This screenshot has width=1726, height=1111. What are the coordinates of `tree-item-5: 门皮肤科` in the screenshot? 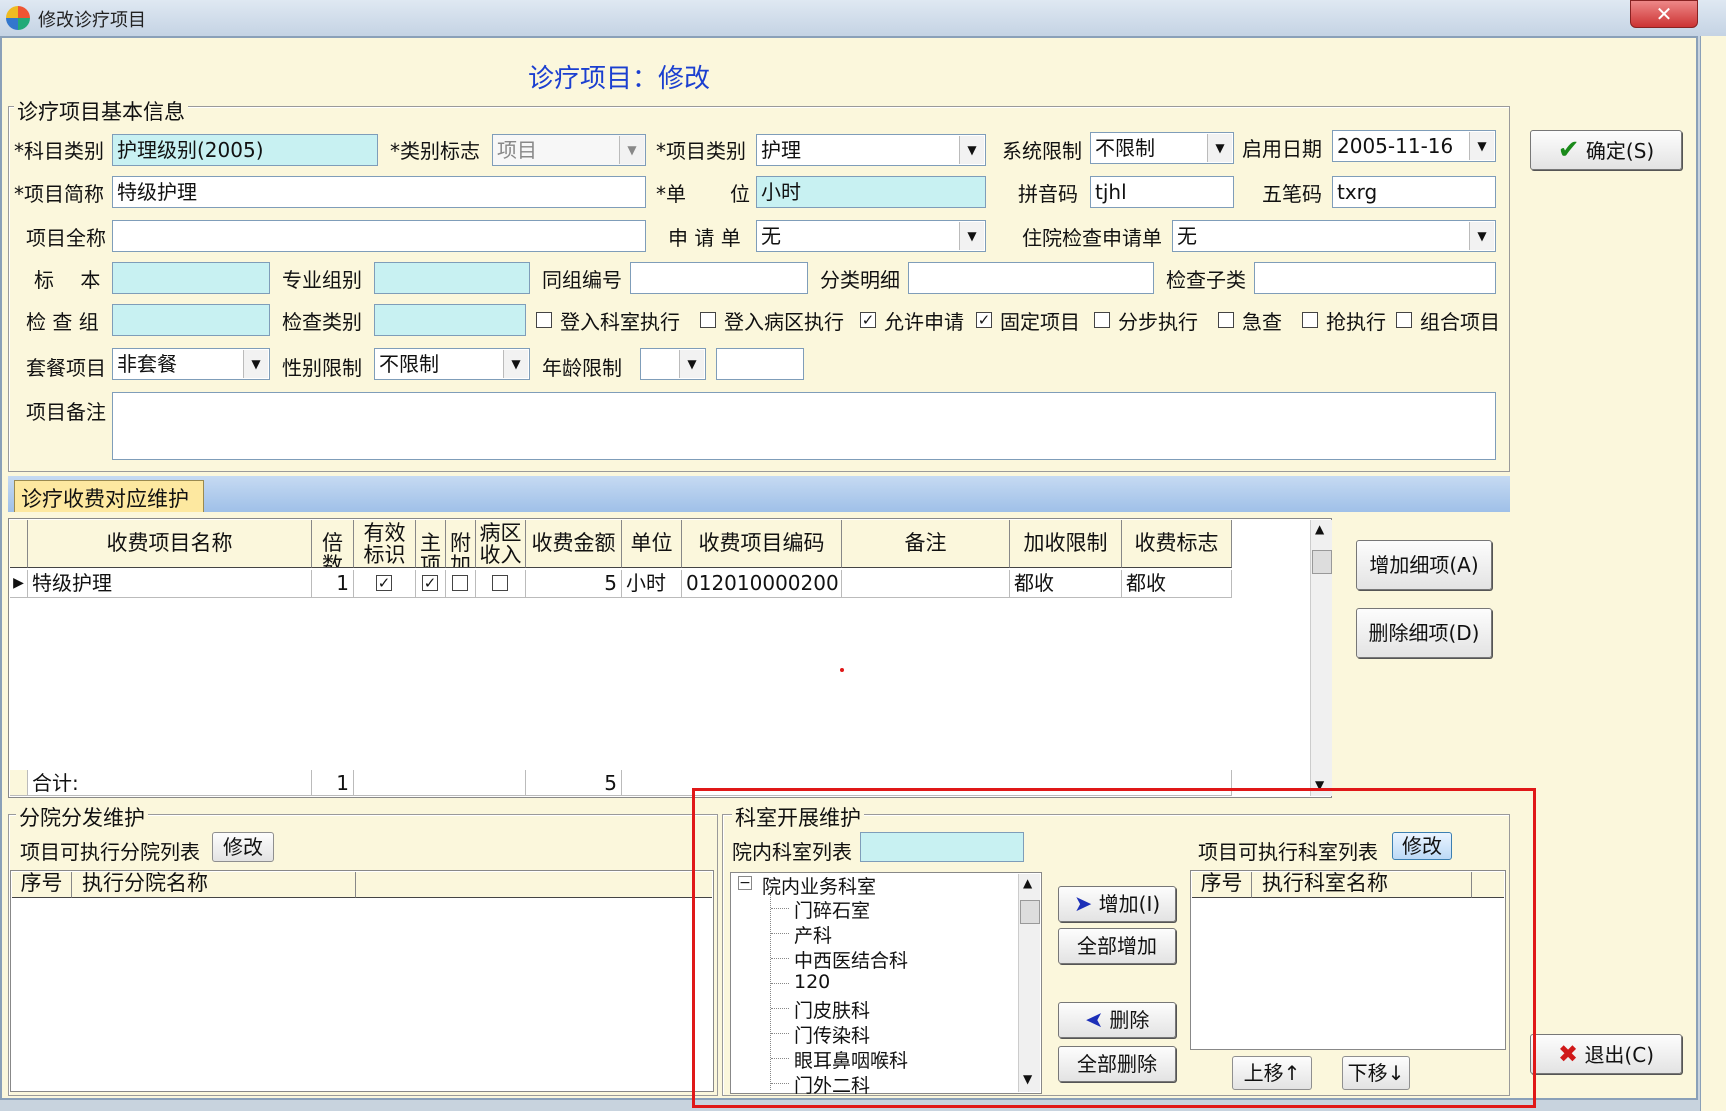 It's located at (832, 1009).